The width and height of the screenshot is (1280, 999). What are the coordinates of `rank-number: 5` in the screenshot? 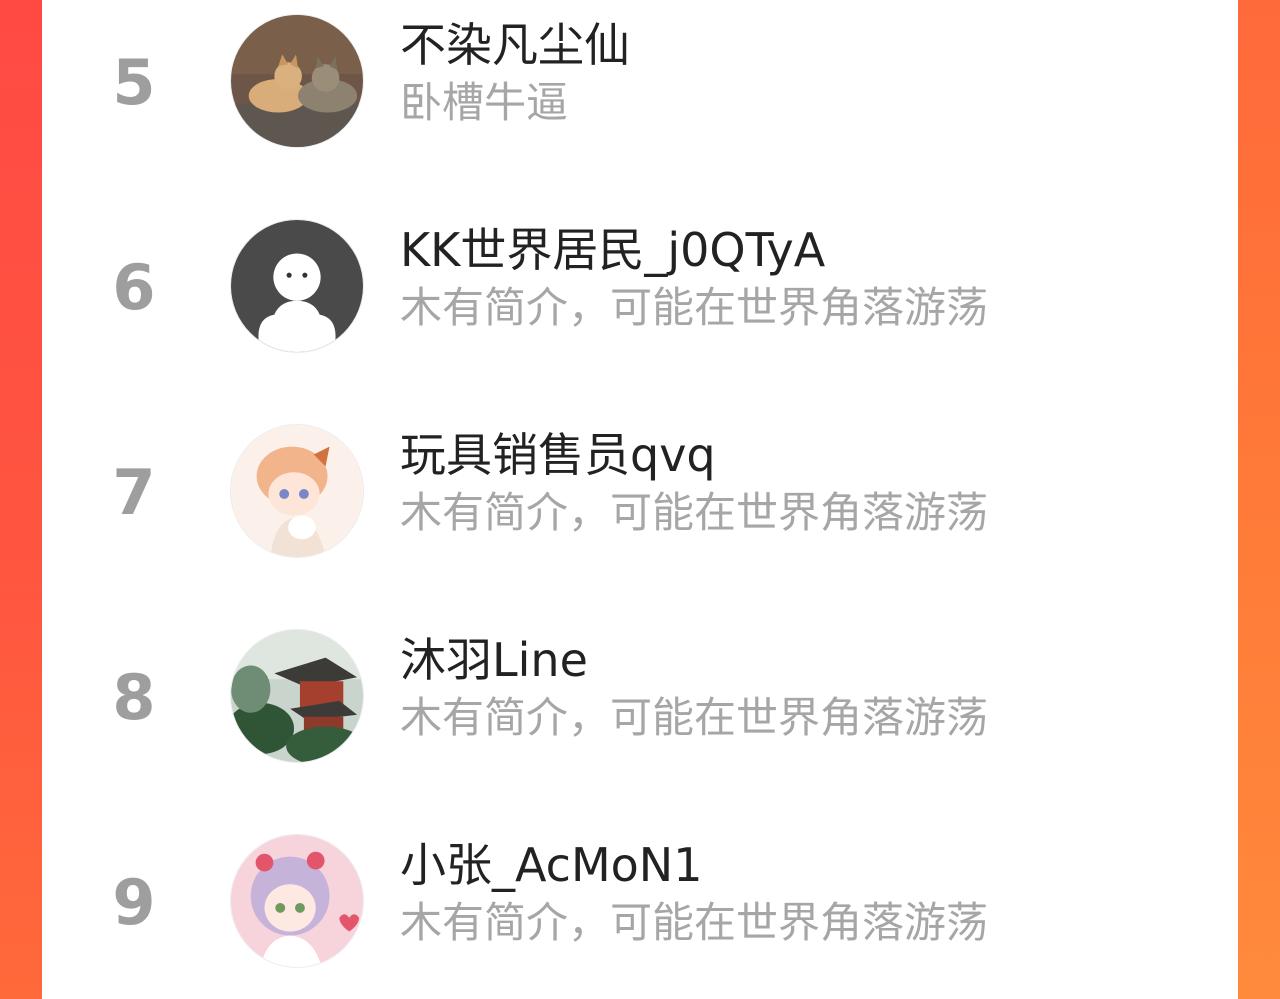 It's located at (134, 82).